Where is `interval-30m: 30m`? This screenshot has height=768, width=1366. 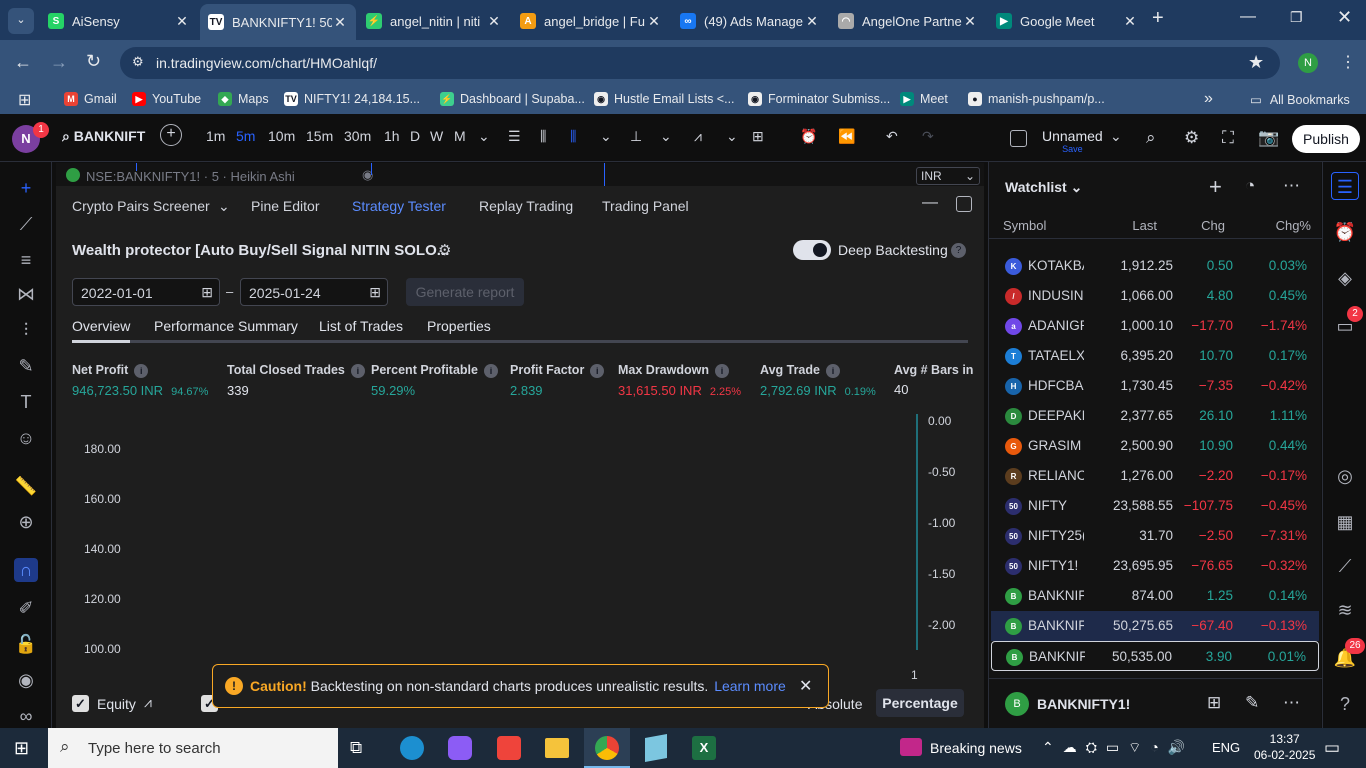 interval-30m: 30m is located at coordinates (357, 136).